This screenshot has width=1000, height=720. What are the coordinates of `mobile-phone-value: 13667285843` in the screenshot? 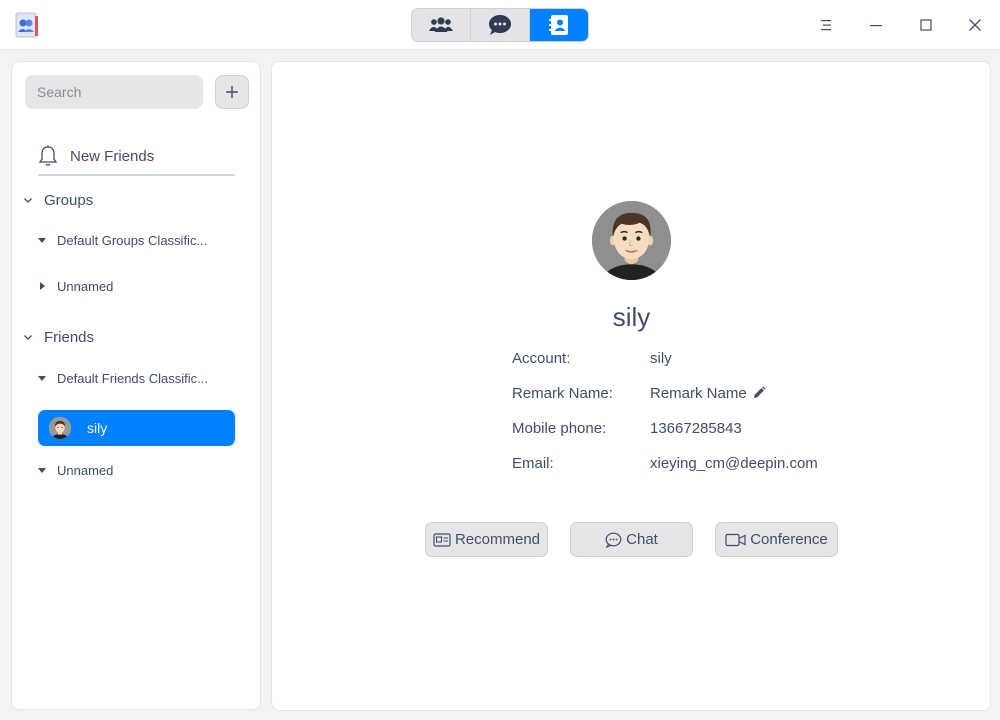 It's located at (696, 428).